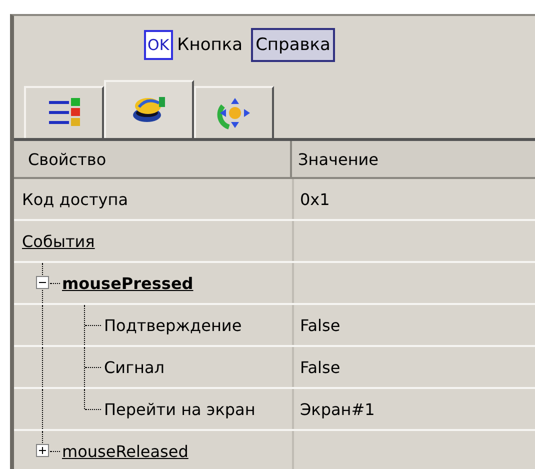 The width and height of the screenshot is (535, 469). What do you see at coordinates (159, 45) in the screenshot?
I see `ok-button-icon: OK` at bounding box center [159, 45].